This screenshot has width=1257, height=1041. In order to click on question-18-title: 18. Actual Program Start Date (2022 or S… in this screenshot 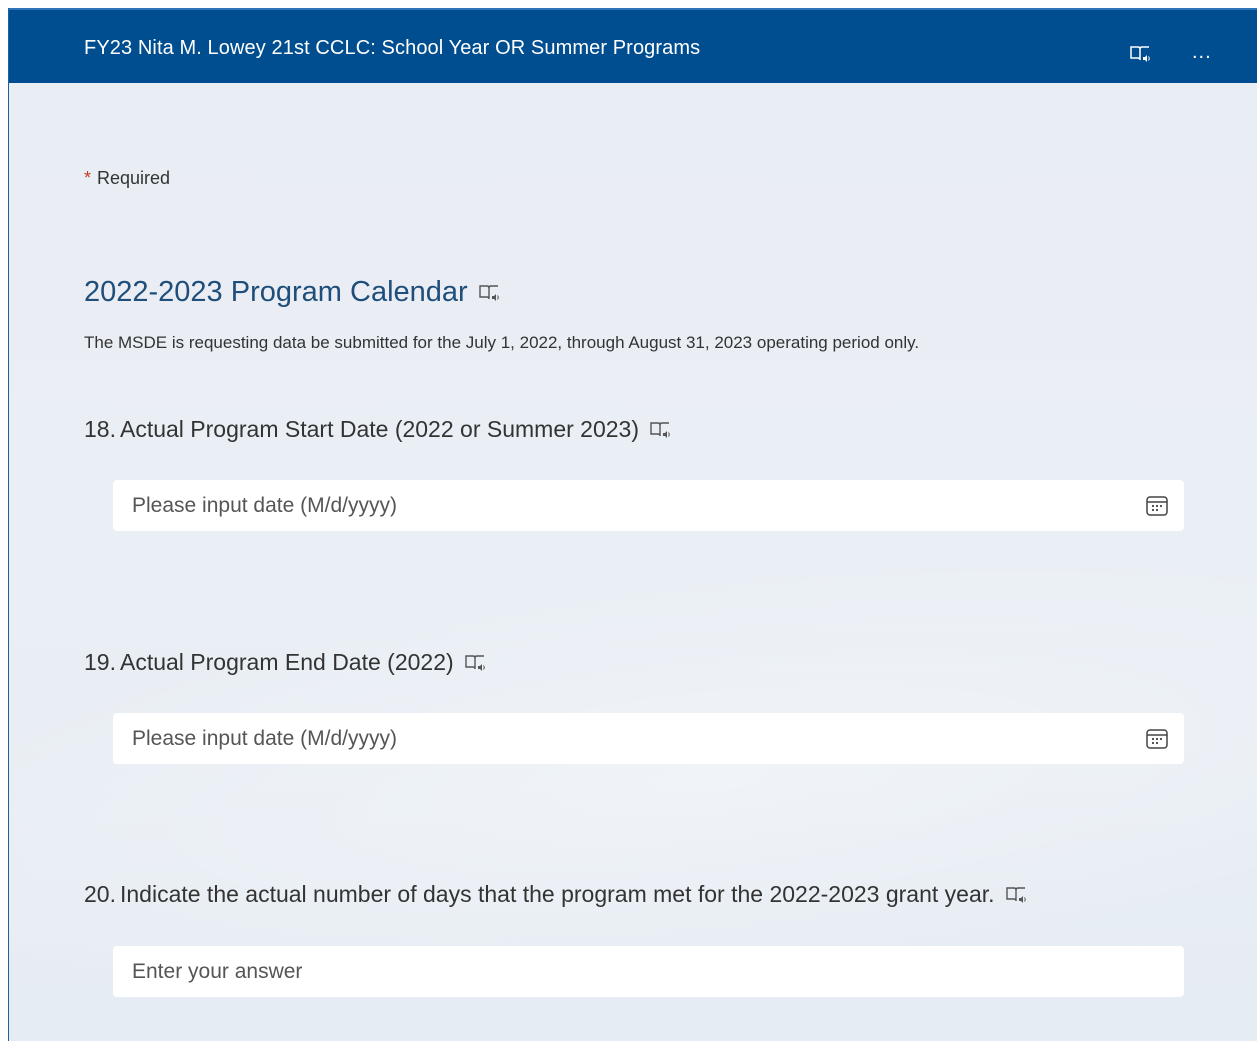, I will do `click(377, 429)`.